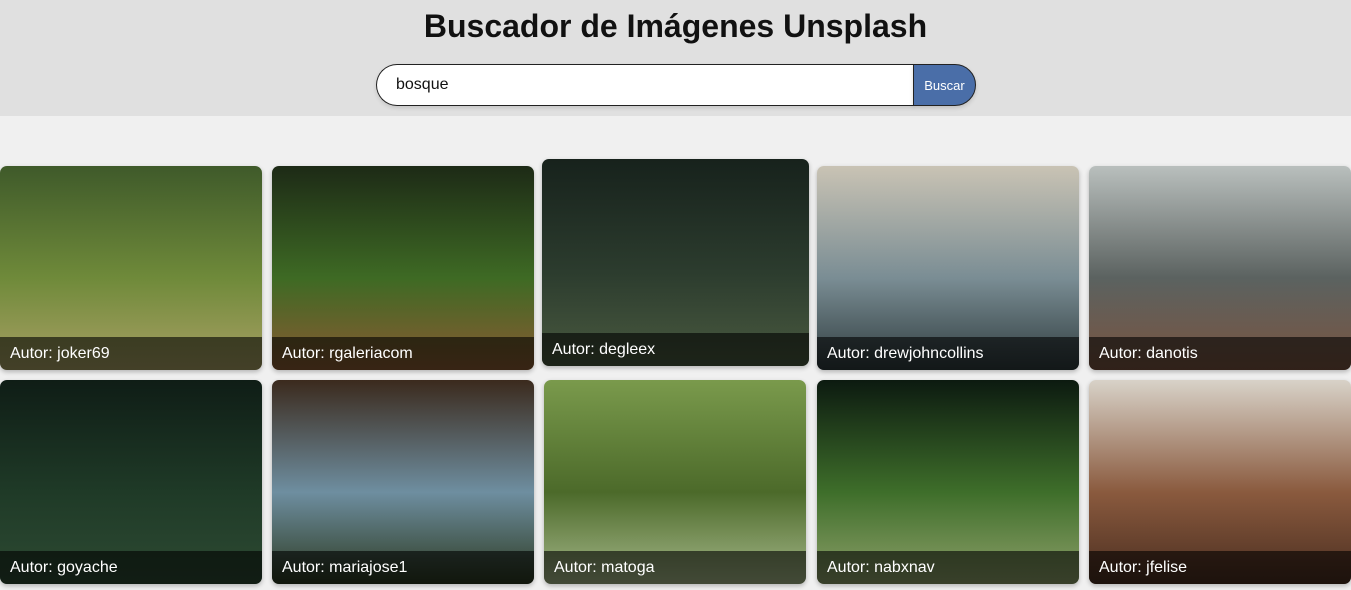 The width and height of the screenshot is (1351, 590). I want to click on image-card: Autor: drewjohncollins, so click(948, 268).